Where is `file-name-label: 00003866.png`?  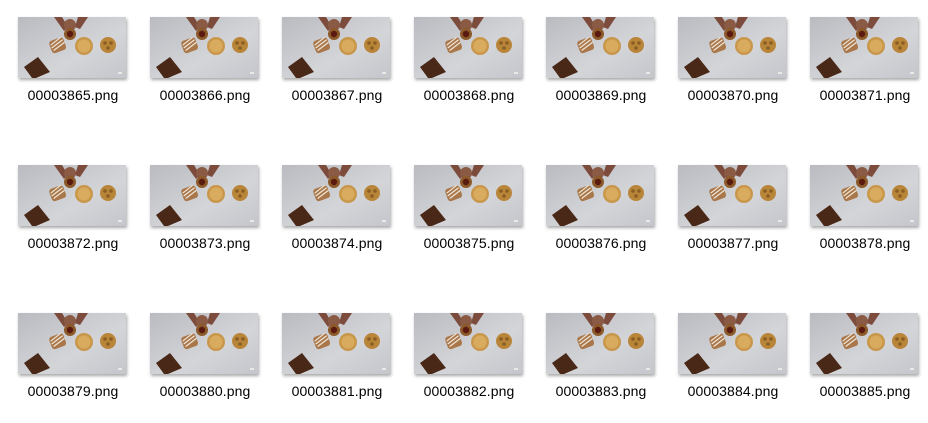 file-name-label: 00003866.png is located at coordinates (205, 95).